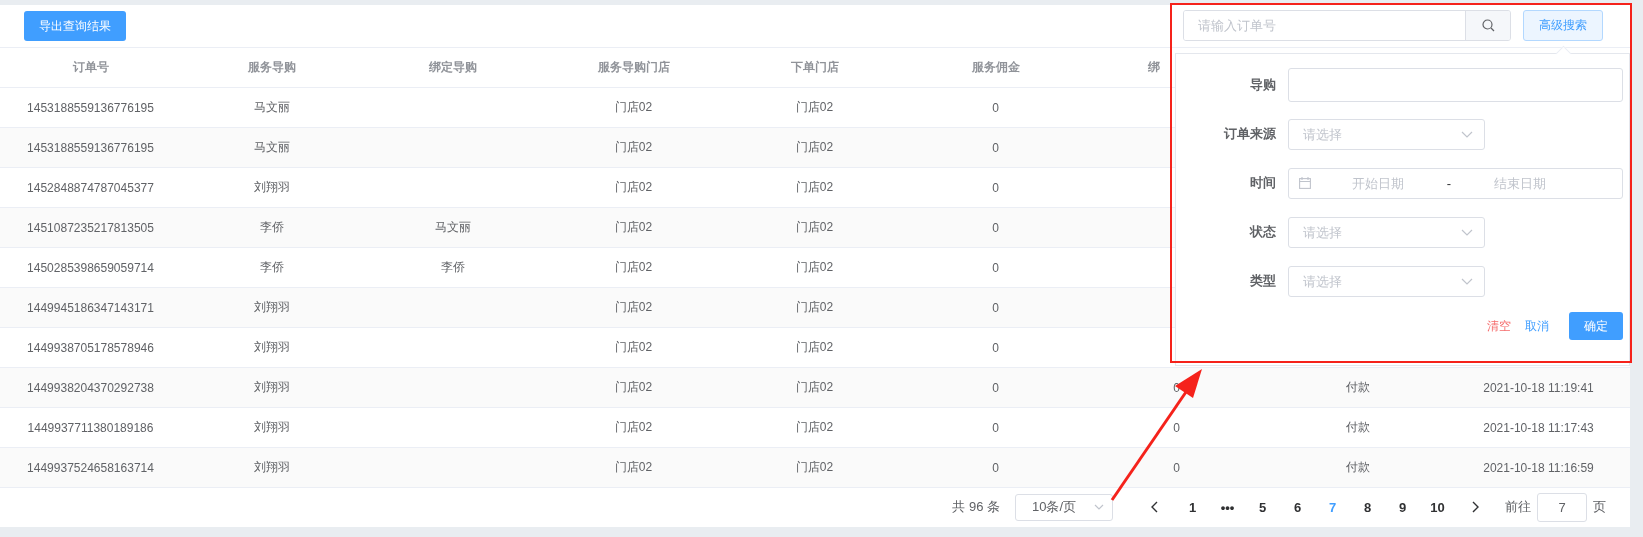  Describe the element at coordinates (1262, 85) in the screenshot. I see `field-label: 导购` at that location.